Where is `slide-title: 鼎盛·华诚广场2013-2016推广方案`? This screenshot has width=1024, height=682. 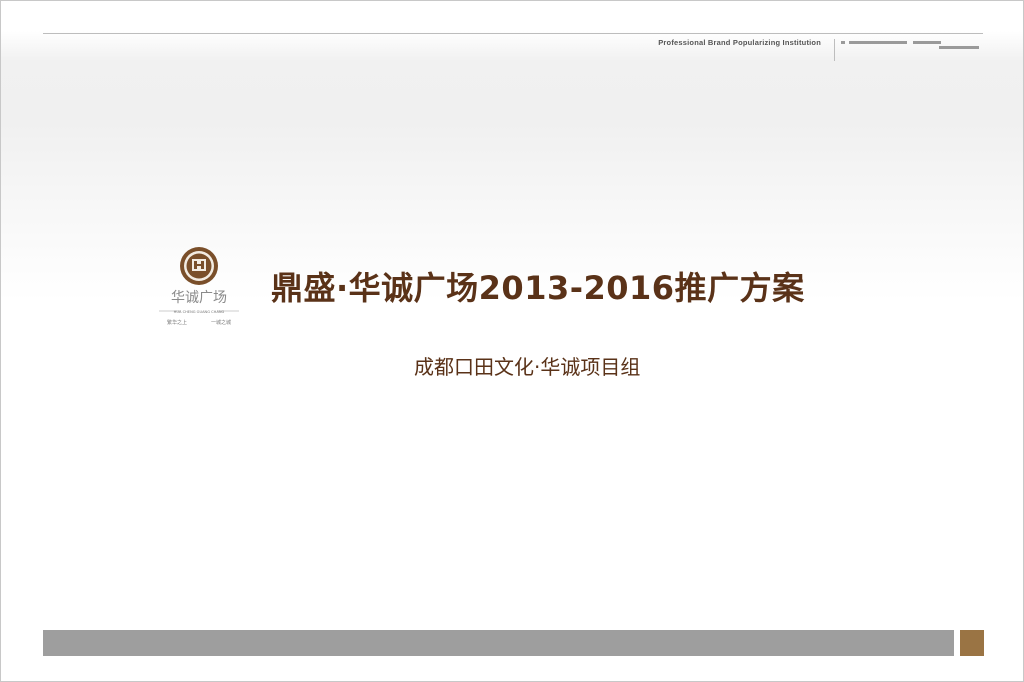 slide-title: 鼎盛·华诚广场2013-2016推广方案 is located at coordinates (538, 288).